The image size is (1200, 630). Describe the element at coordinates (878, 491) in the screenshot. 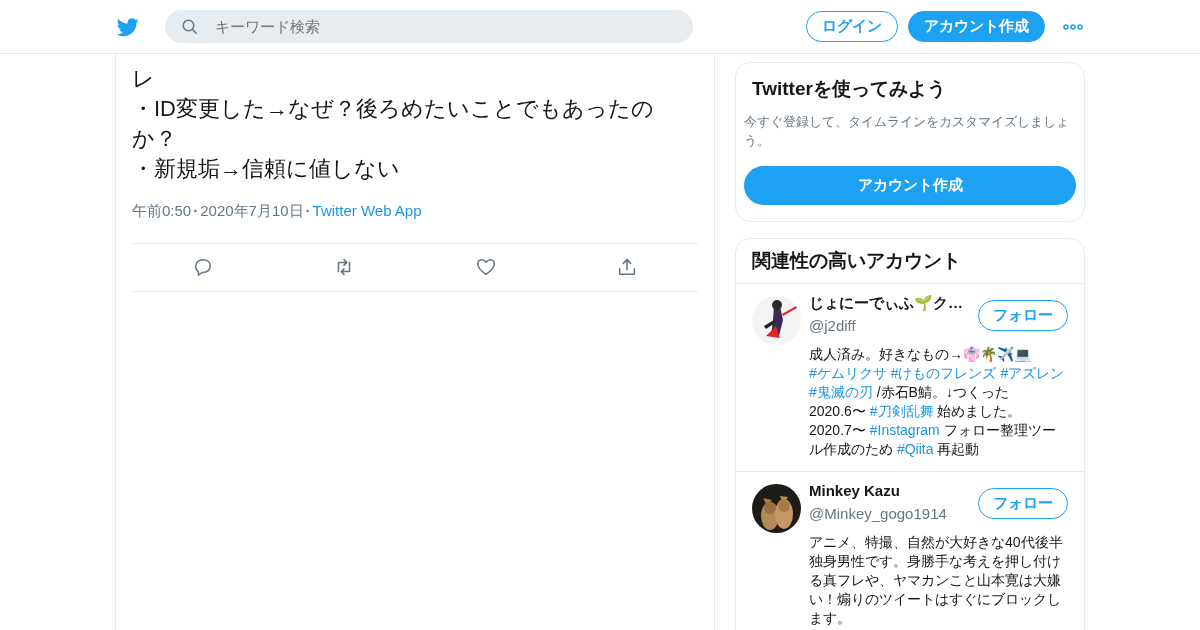

I see `account-name: Minkey Kazu` at that location.